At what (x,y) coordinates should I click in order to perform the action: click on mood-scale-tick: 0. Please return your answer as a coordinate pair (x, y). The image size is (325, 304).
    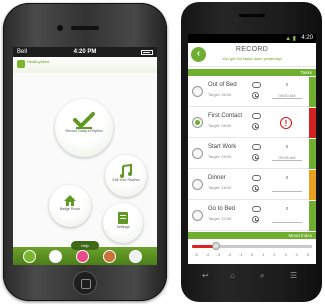
    Looking at the image, I should click on (252, 254).